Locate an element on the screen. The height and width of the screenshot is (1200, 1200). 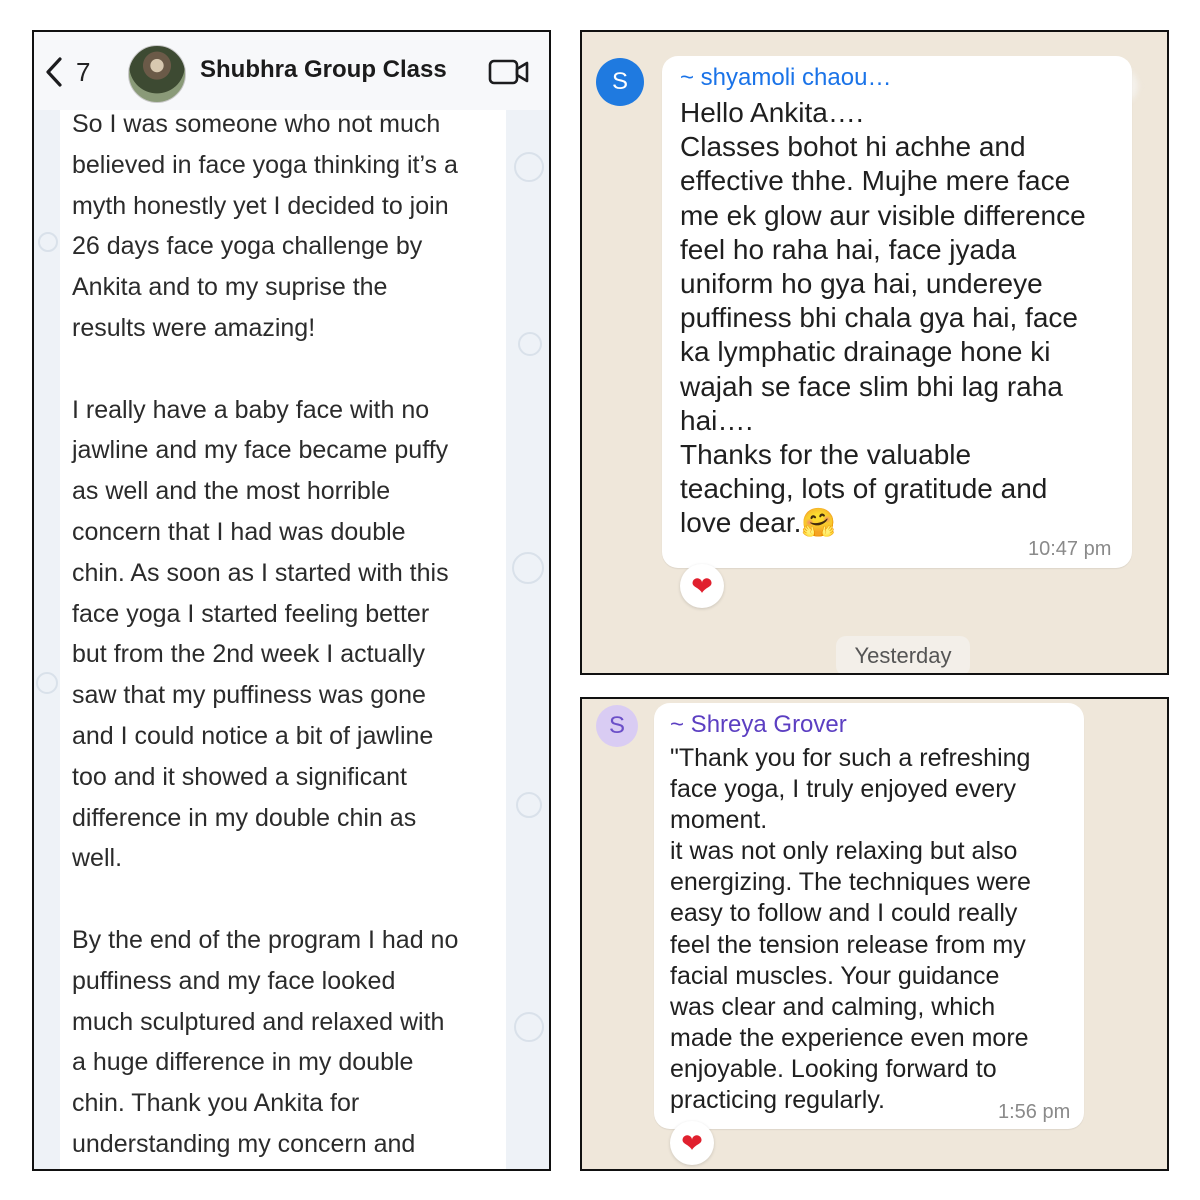
message-line: much sculptured and relaxed with is located at coordinates (258, 1021).